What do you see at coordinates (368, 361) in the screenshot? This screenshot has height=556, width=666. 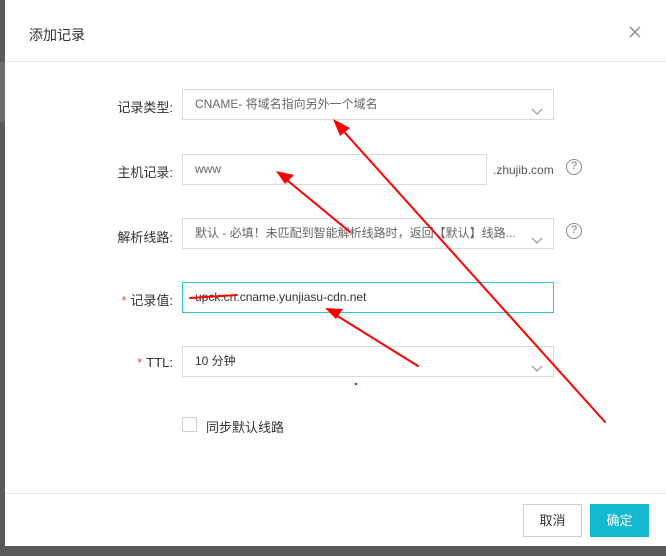 I see `ttl-select: 10 分钟` at bounding box center [368, 361].